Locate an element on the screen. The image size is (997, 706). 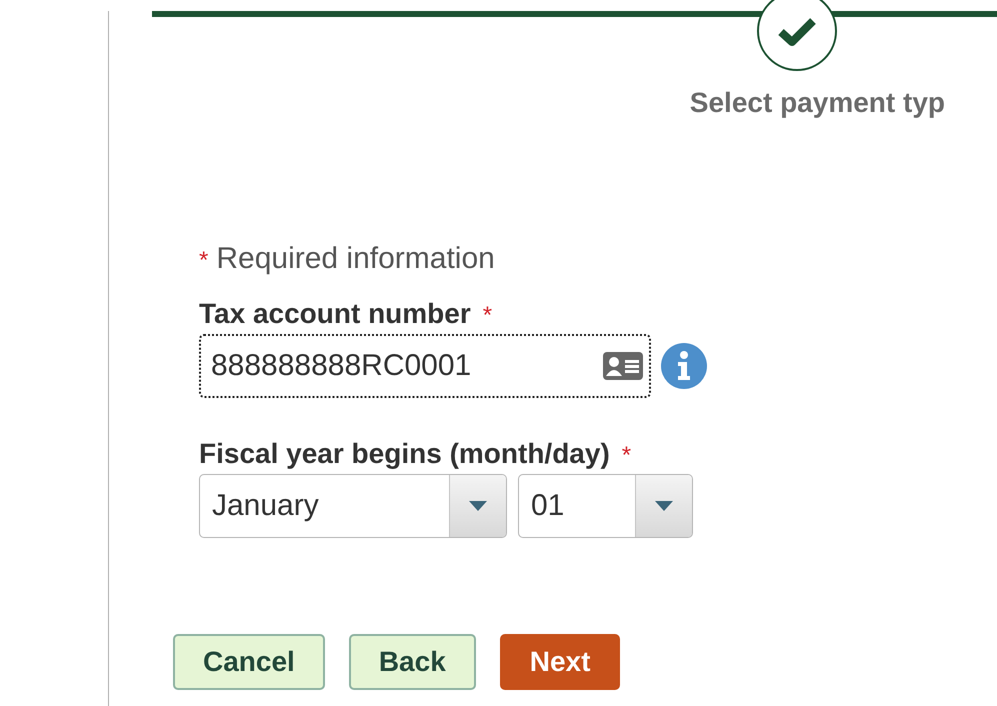
tax-account-field: 888888888RC0001 is located at coordinates (425, 366).